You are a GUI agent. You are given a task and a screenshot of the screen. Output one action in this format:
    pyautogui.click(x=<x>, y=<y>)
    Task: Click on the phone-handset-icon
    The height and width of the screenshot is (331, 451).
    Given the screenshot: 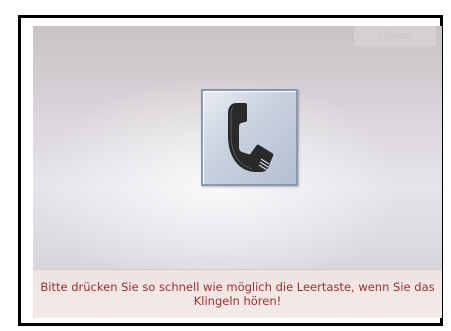 What is the action you would take?
    pyautogui.click(x=250, y=138)
    